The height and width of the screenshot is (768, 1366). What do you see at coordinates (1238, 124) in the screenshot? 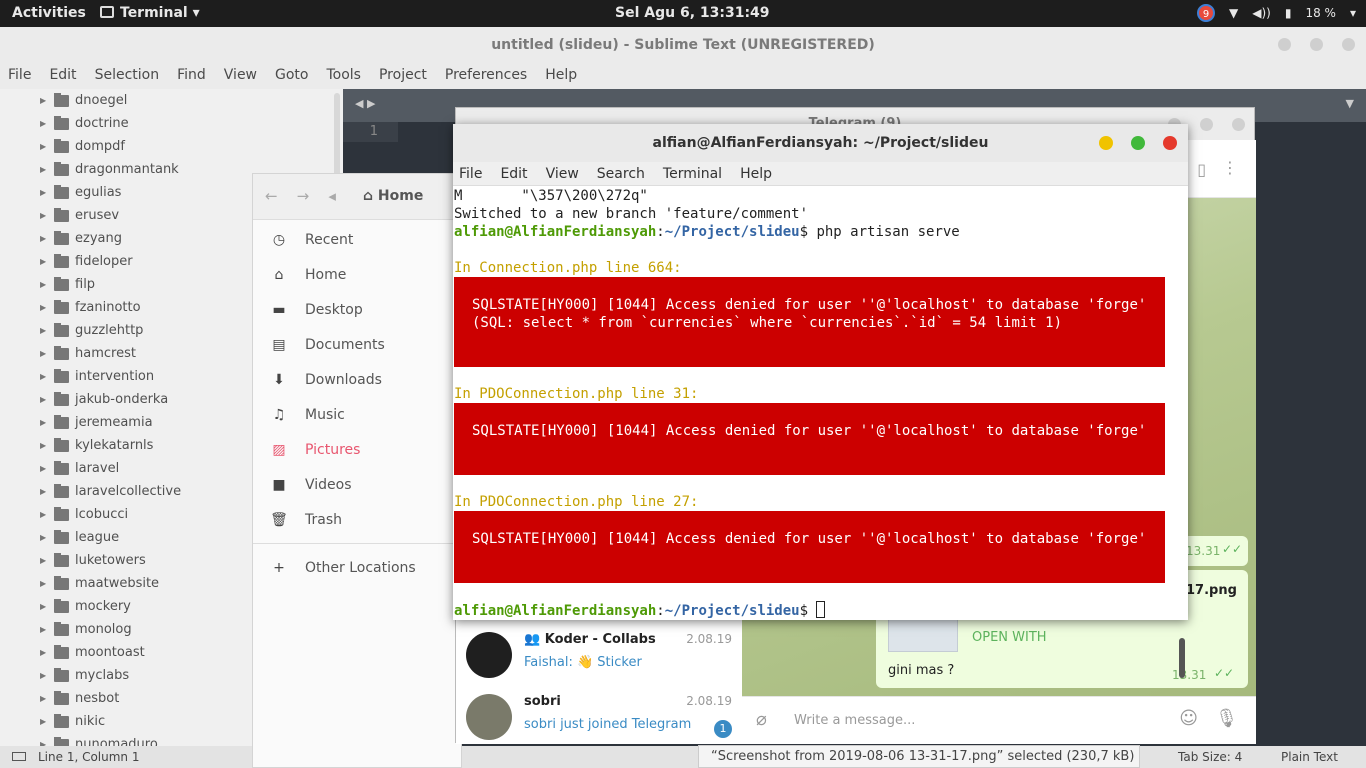
I see `tg-close-button` at bounding box center [1238, 124].